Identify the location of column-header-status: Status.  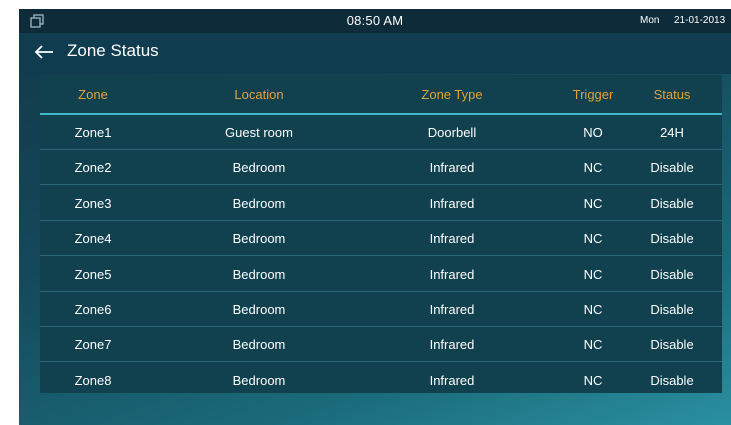
(672, 94).